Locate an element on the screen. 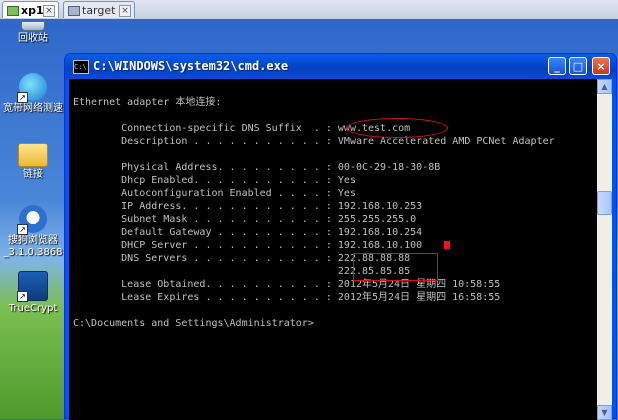  scroll-up-button: ▲ is located at coordinates (604, 86).